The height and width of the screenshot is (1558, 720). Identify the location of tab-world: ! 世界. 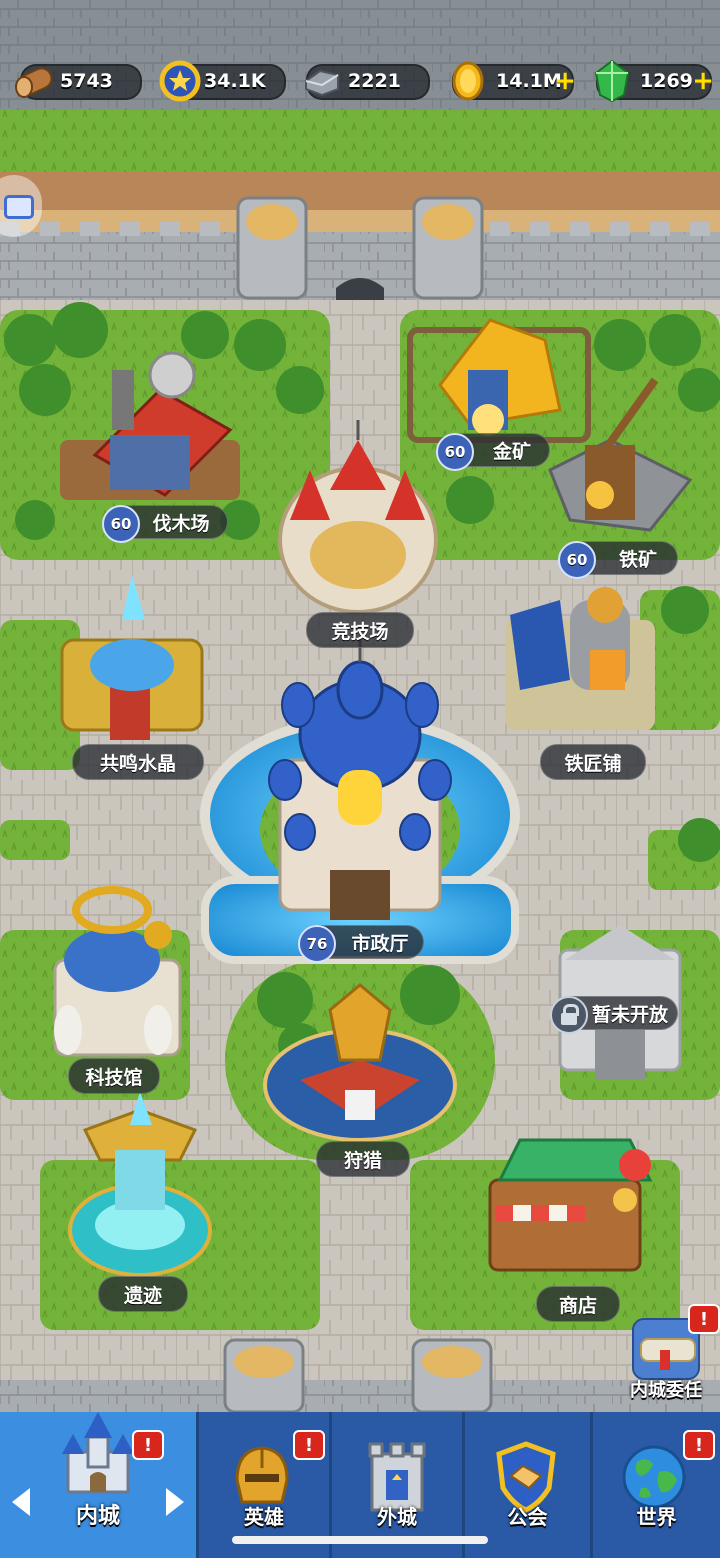
(656, 1485).